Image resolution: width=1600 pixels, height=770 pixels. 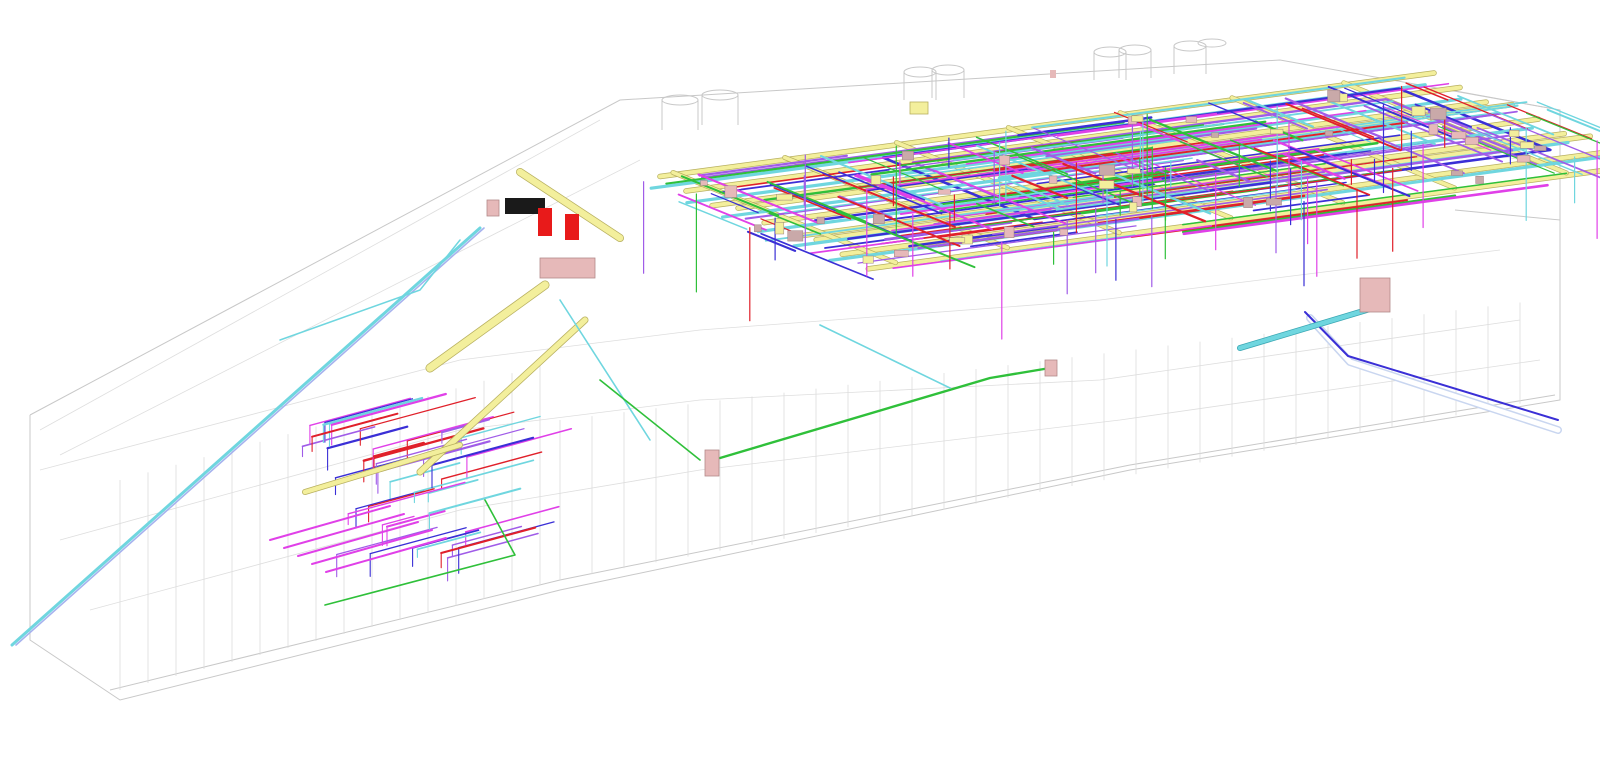 I want to click on chilled-water-pipe-branch, so click(x=369, y=411).